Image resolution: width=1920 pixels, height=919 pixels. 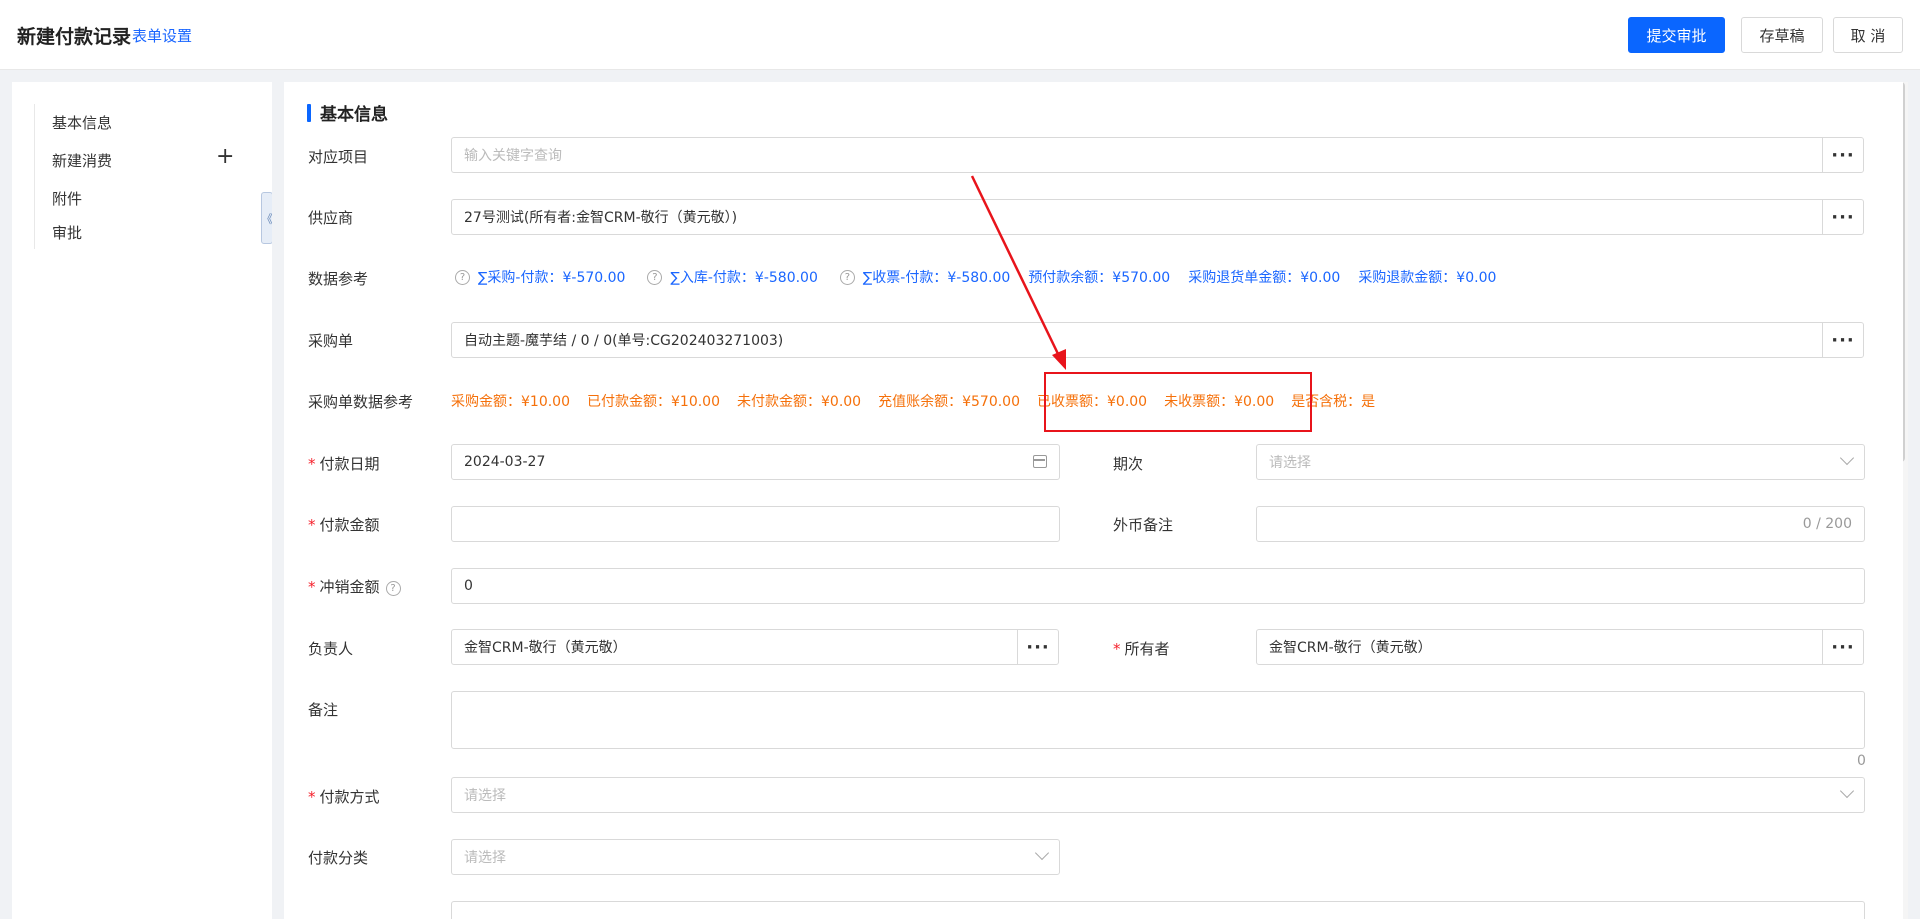 What do you see at coordinates (1158, 910) in the screenshot?
I see `next-field-input` at bounding box center [1158, 910].